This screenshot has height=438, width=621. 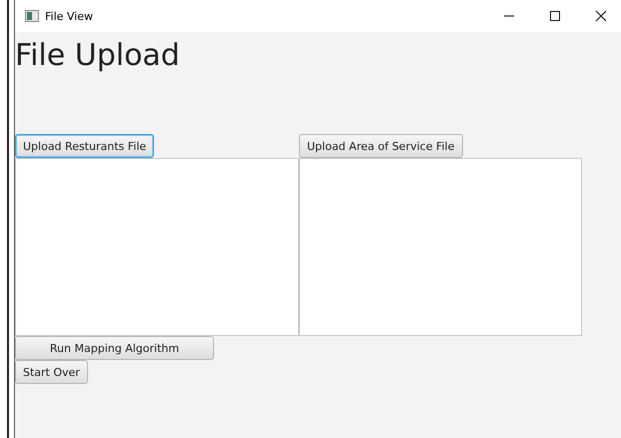 What do you see at coordinates (69, 16) in the screenshot?
I see `window-title: File View` at bounding box center [69, 16].